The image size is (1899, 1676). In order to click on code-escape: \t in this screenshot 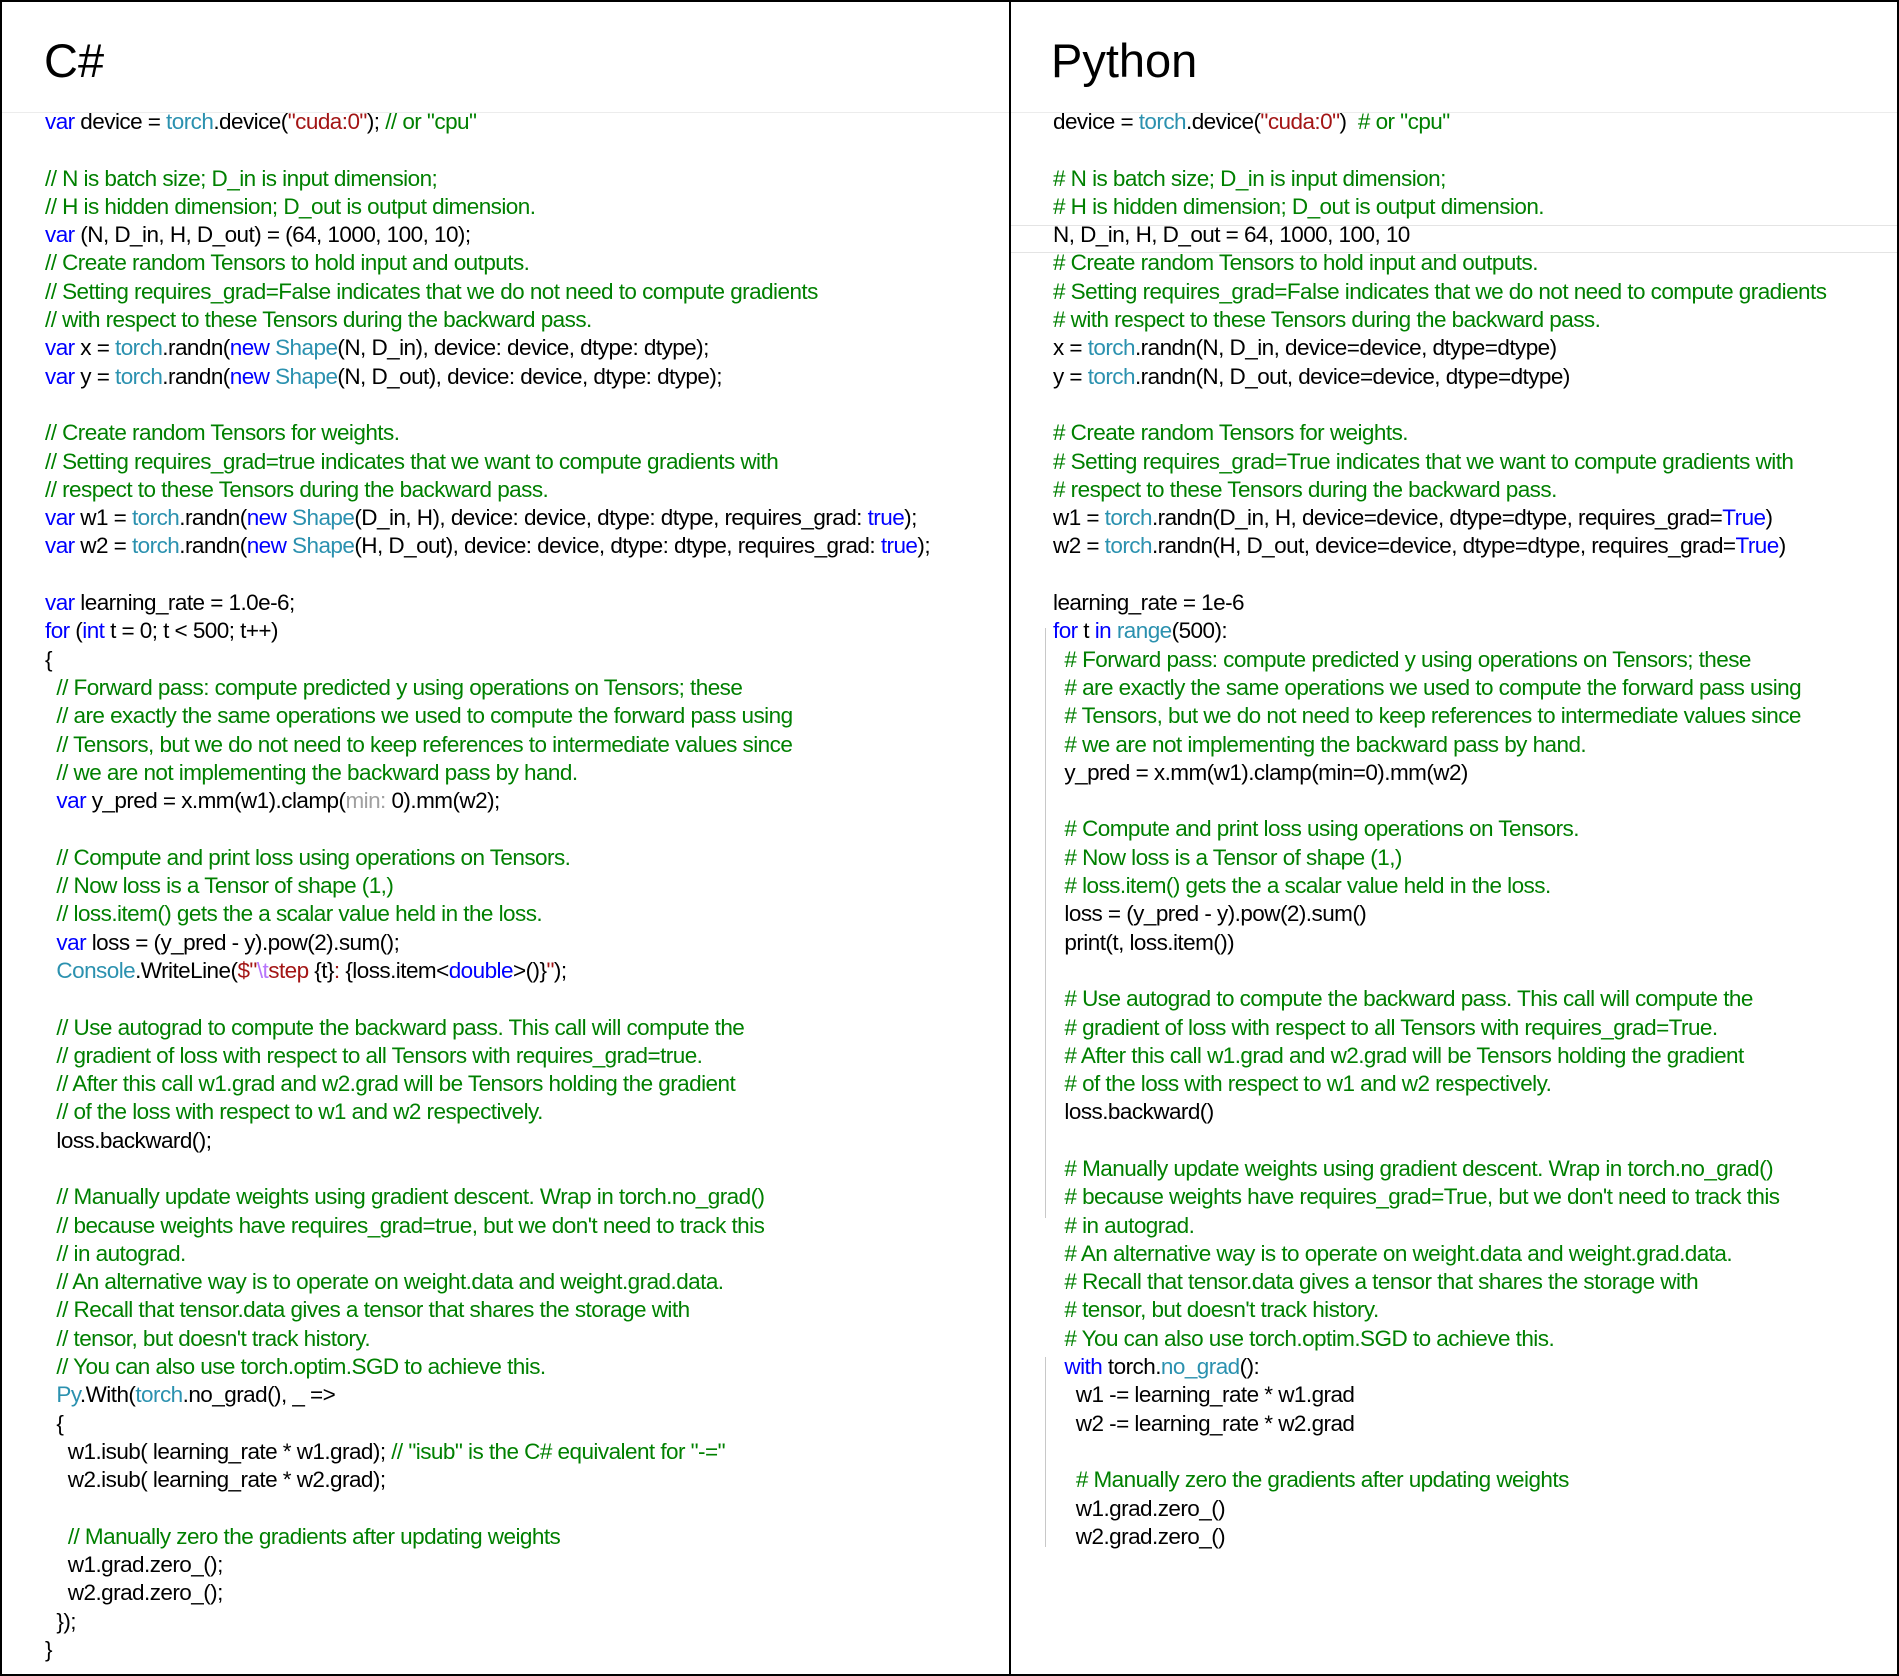, I will do `click(262, 970)`.